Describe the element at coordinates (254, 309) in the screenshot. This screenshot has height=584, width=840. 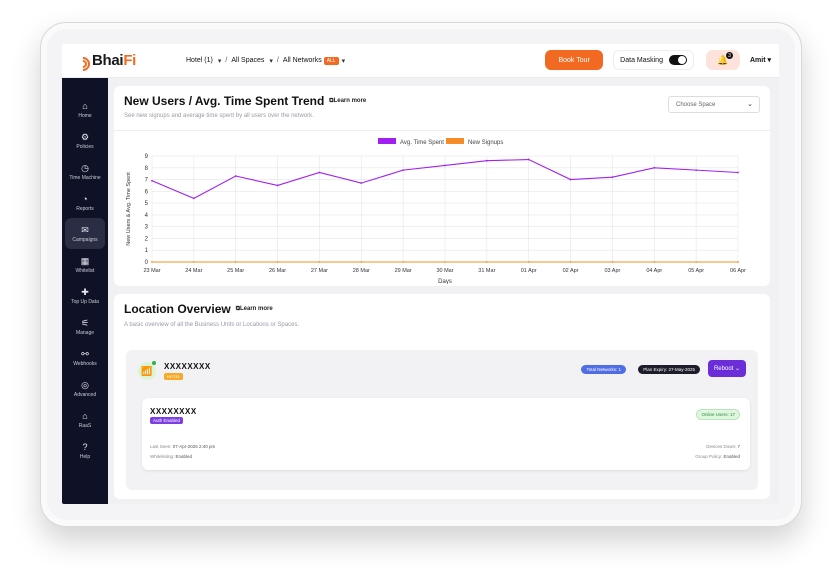
I see `location-learn-more-link: ⧉Learn more` at that location.